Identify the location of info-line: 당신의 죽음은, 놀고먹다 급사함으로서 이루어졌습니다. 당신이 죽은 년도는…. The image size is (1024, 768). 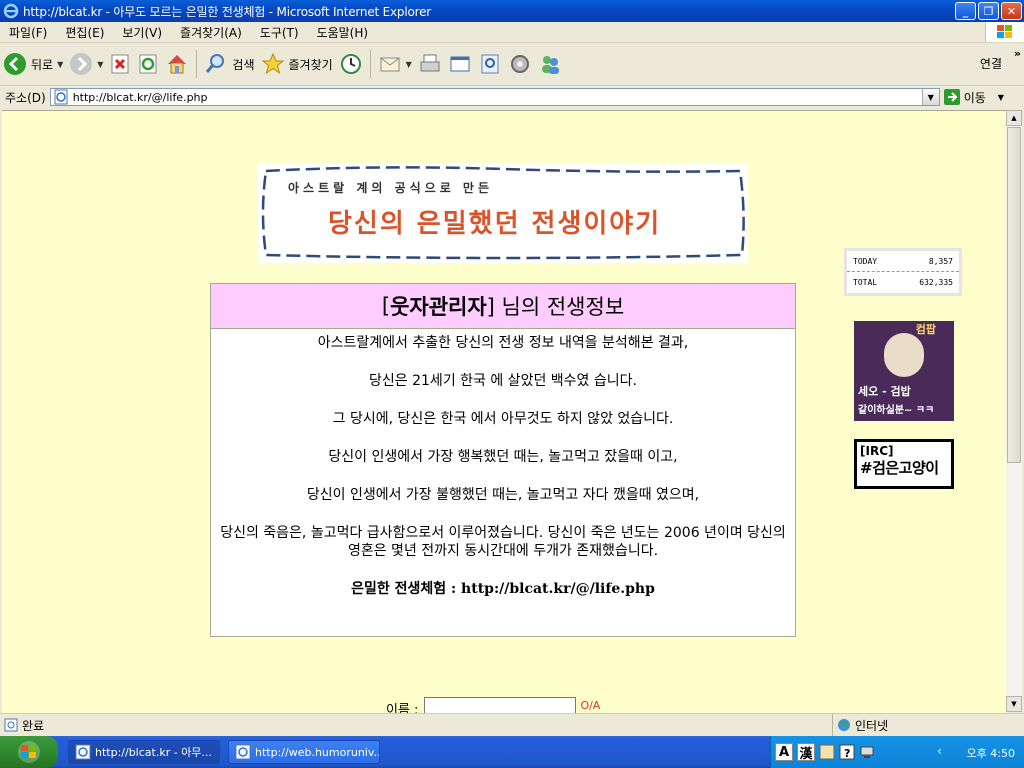
(503, 542).